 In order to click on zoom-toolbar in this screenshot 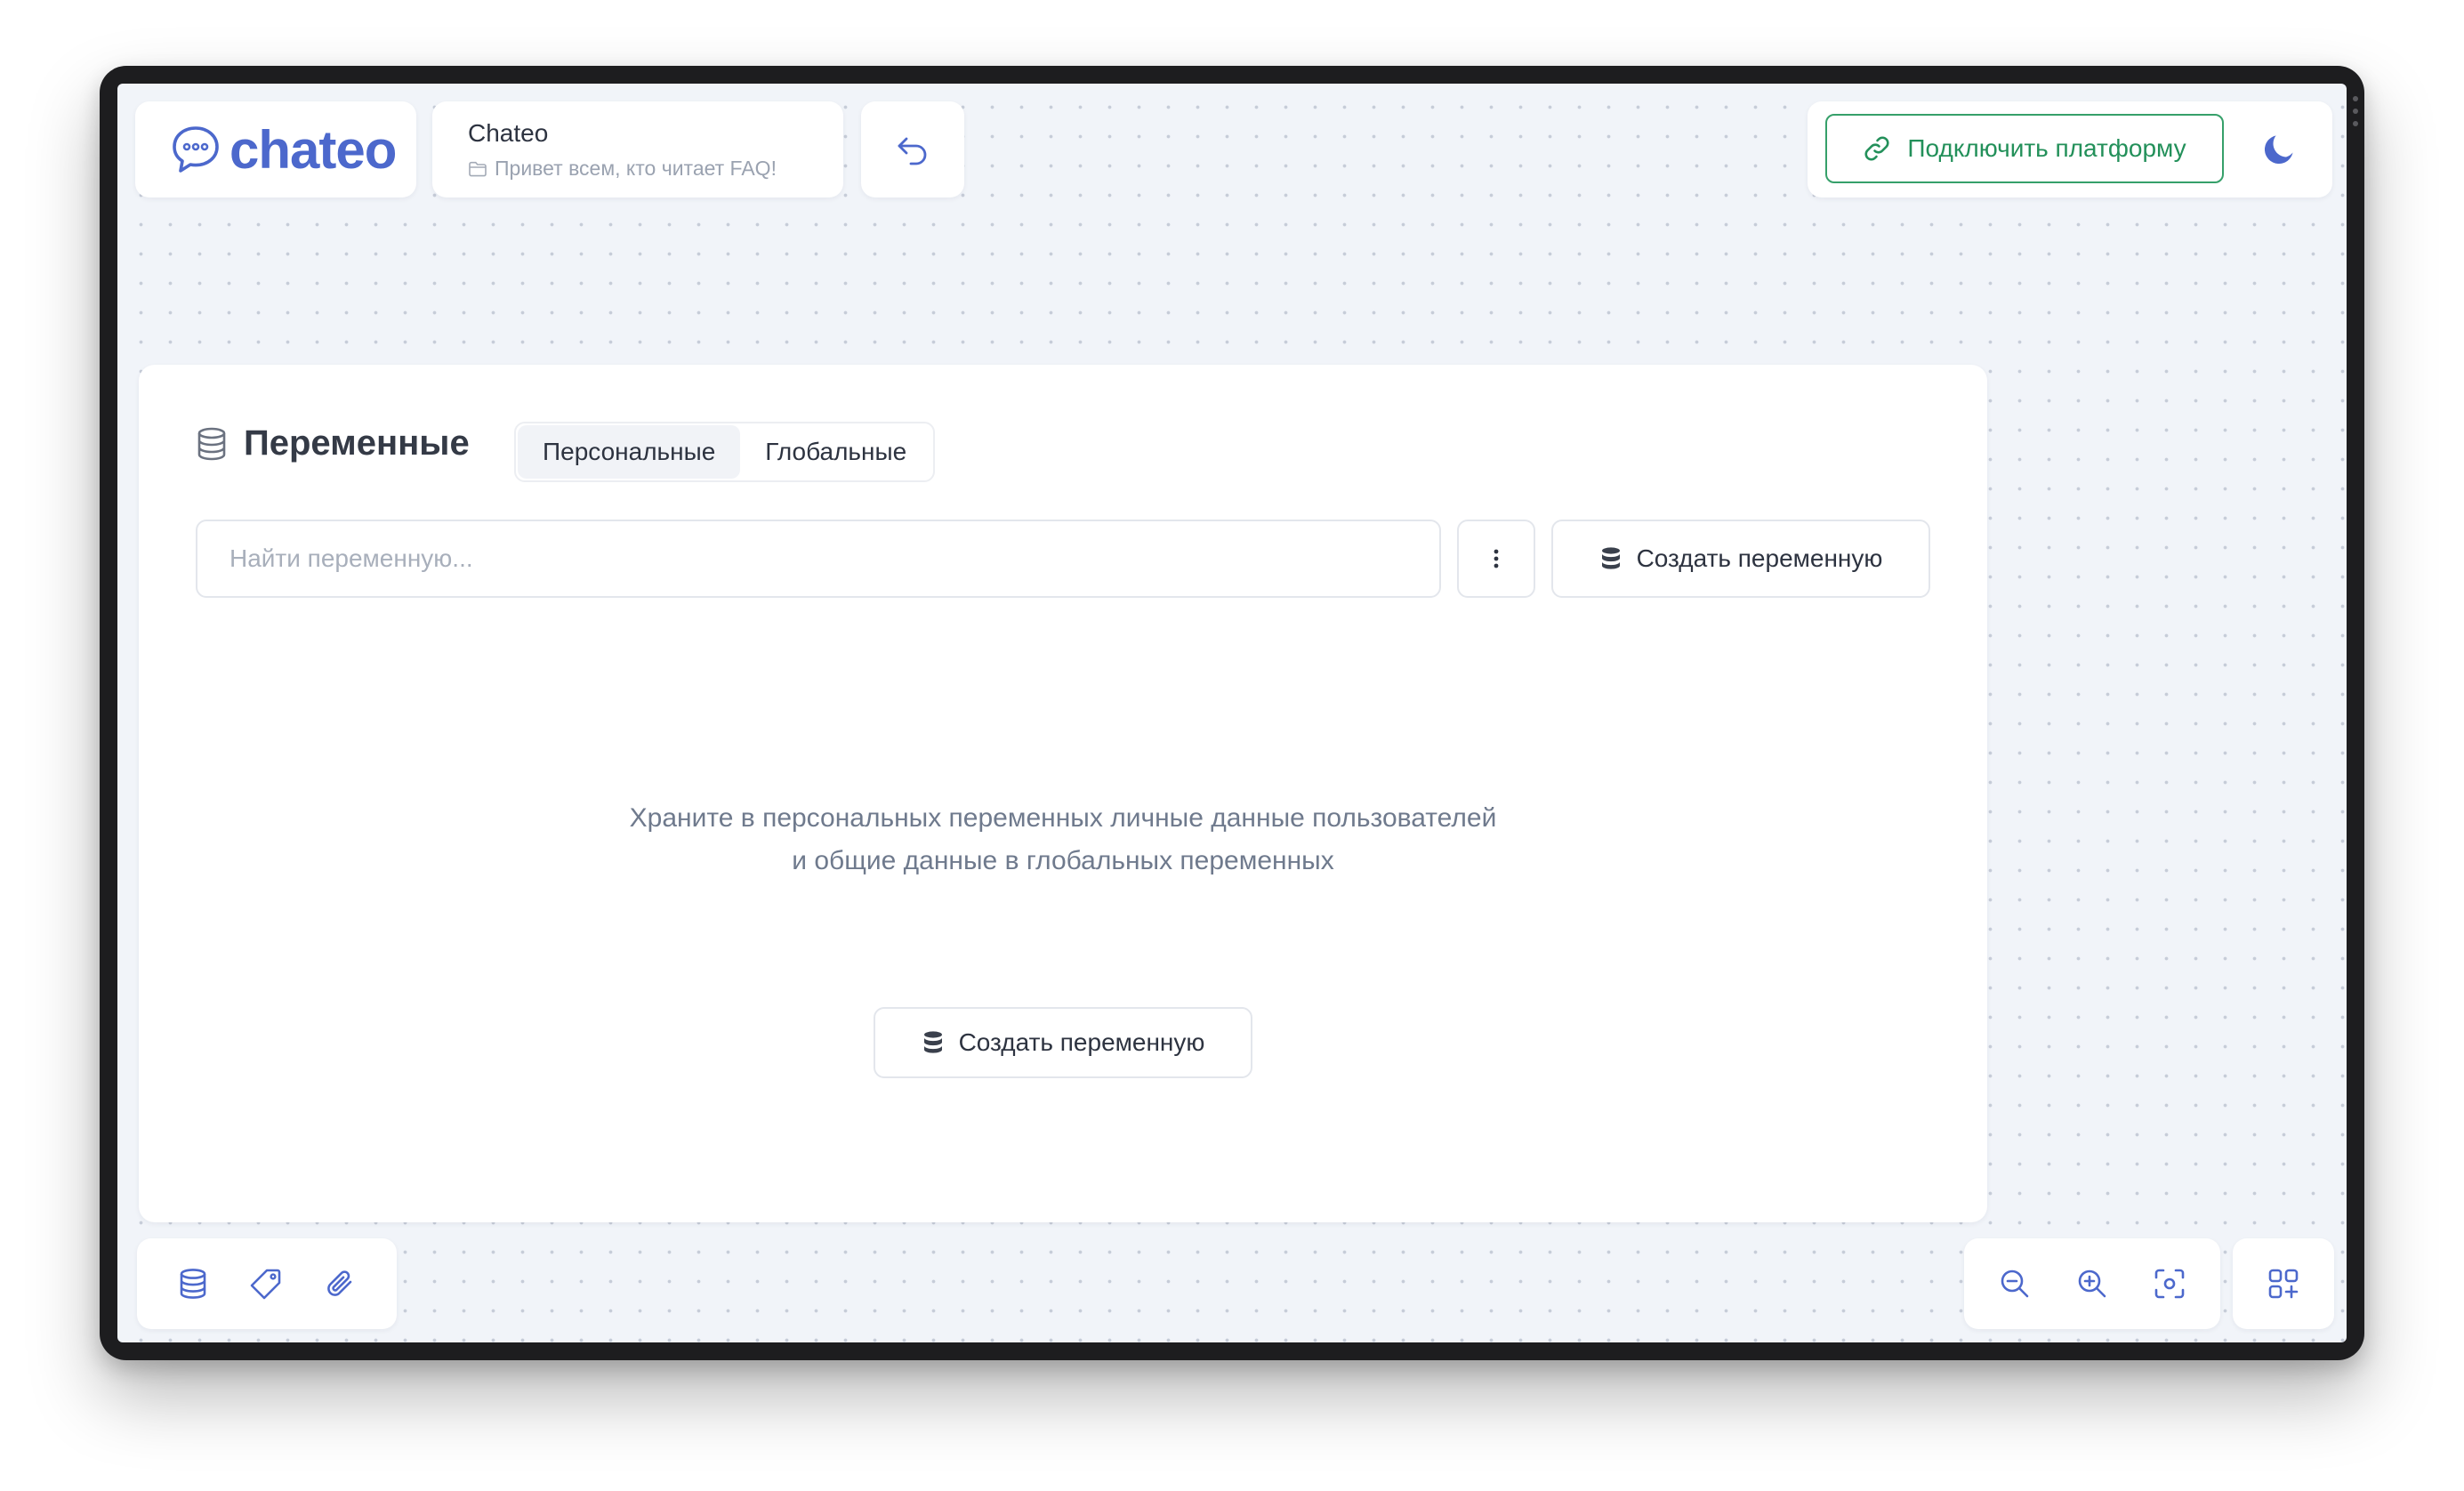, I will do `click(2092, 1283)`.